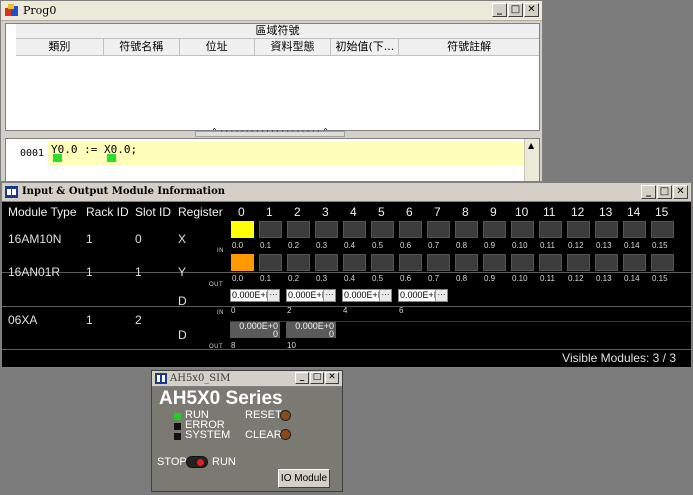 The width and height of the screenshot is (693, 495). Describe the element at coordinates (294, 245) in the screenshot. I see `x-bit-label-2: 0.2` at that location.